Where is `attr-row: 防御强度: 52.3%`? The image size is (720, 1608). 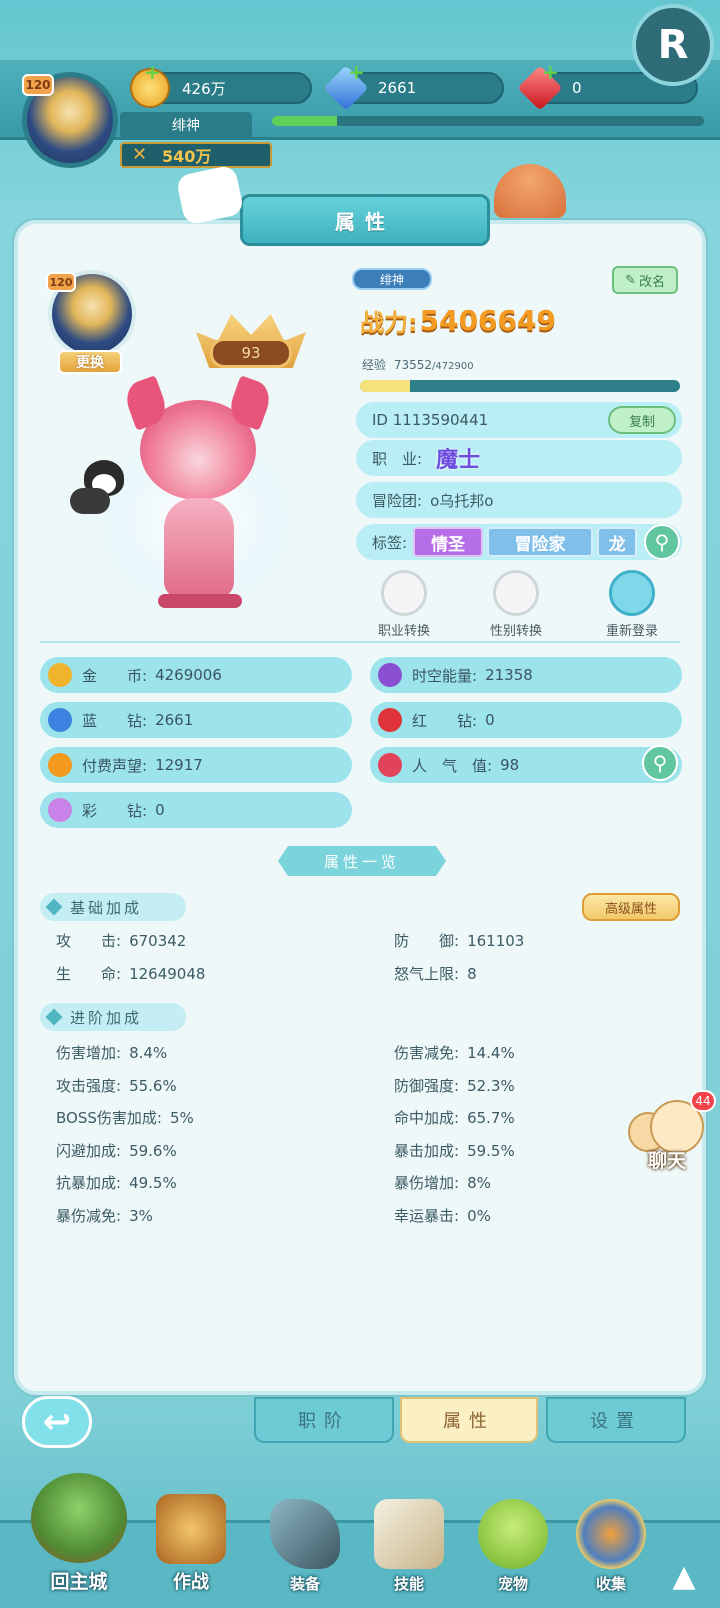 attr-row: 防御强度: 52.3% is located at coordinates (454, 1085).